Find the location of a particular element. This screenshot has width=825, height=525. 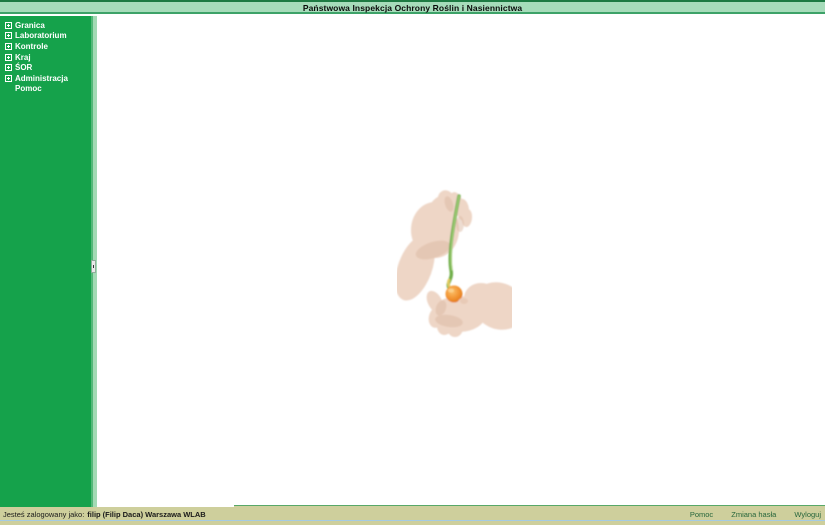

footer-link-wyloguj: Wyloguj is located at coordinates (807, 514).